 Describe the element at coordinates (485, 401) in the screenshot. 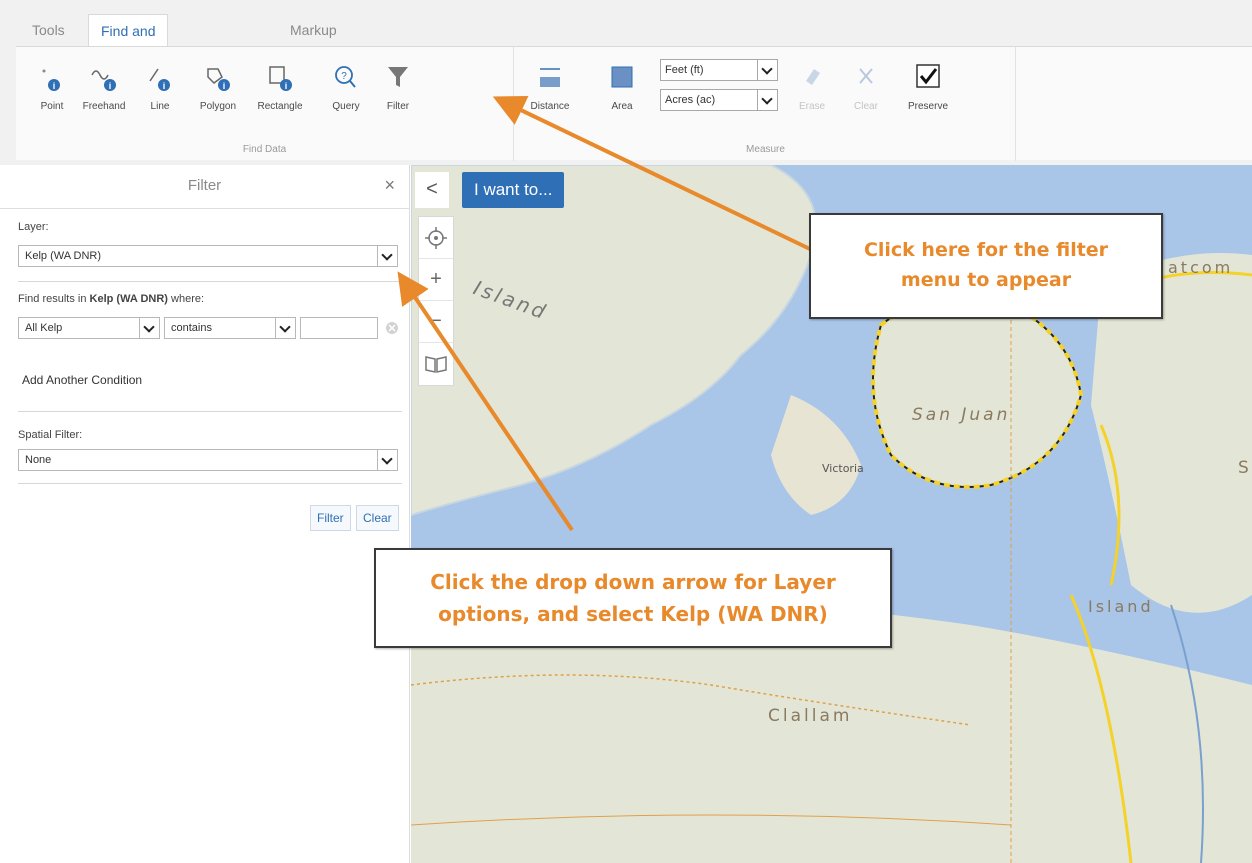

I see `arrow-to-layer-dropdown` at that location.